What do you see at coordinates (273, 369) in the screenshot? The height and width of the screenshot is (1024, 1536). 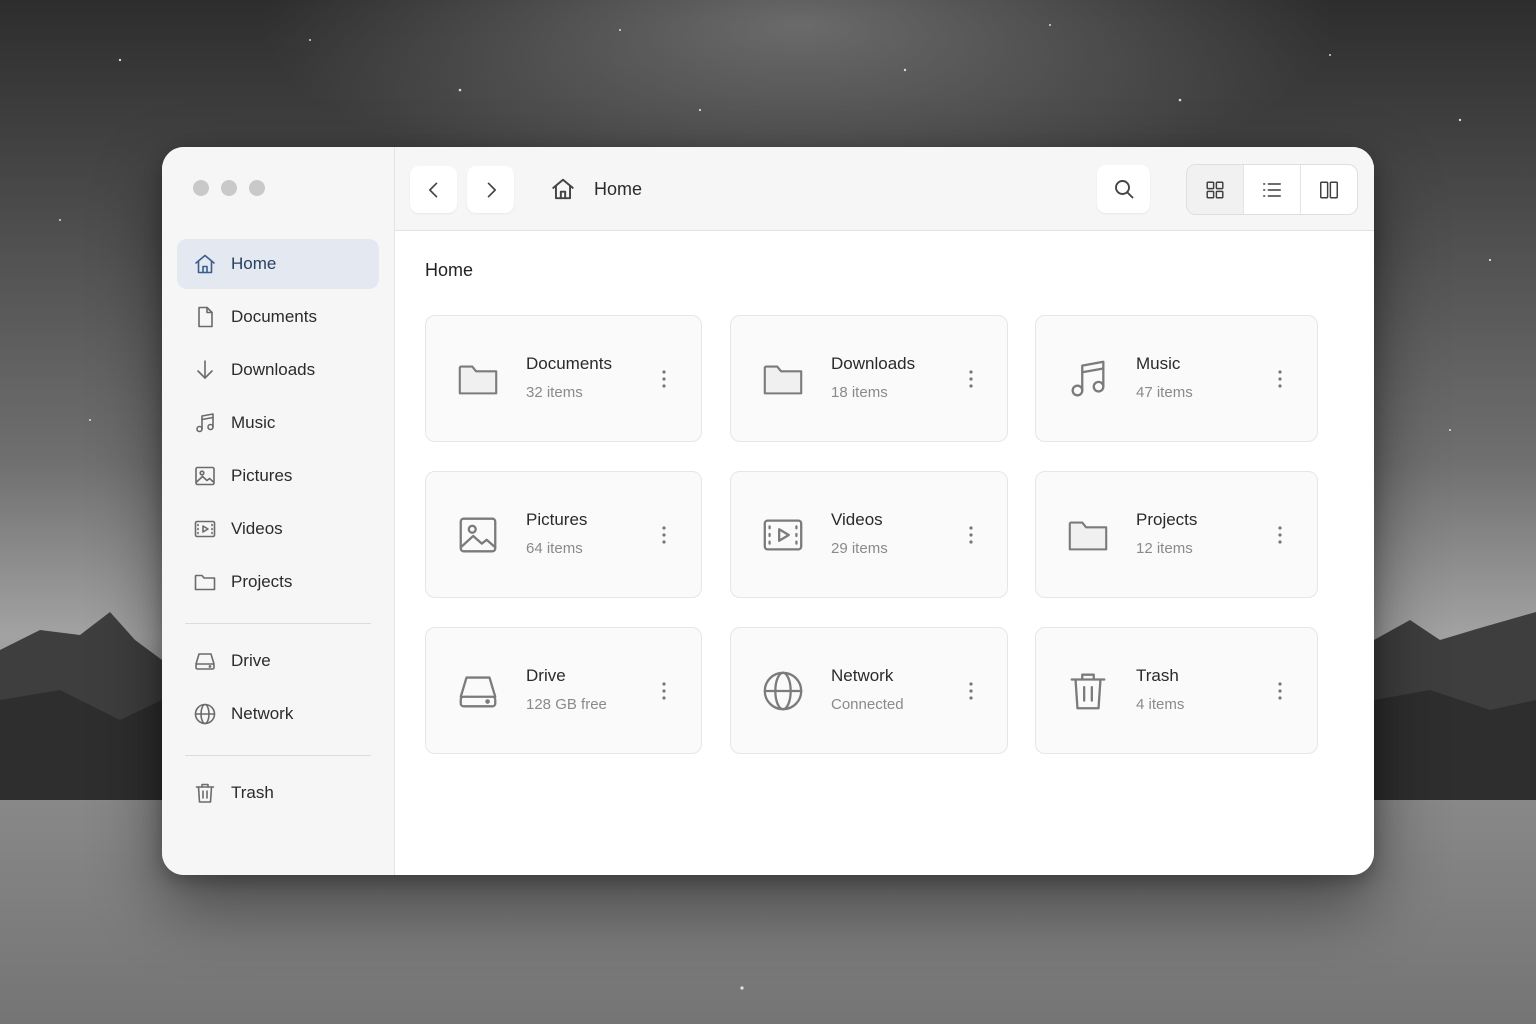 I see `sidebar-item-label: Downloads` at bounding box center [273, 369].